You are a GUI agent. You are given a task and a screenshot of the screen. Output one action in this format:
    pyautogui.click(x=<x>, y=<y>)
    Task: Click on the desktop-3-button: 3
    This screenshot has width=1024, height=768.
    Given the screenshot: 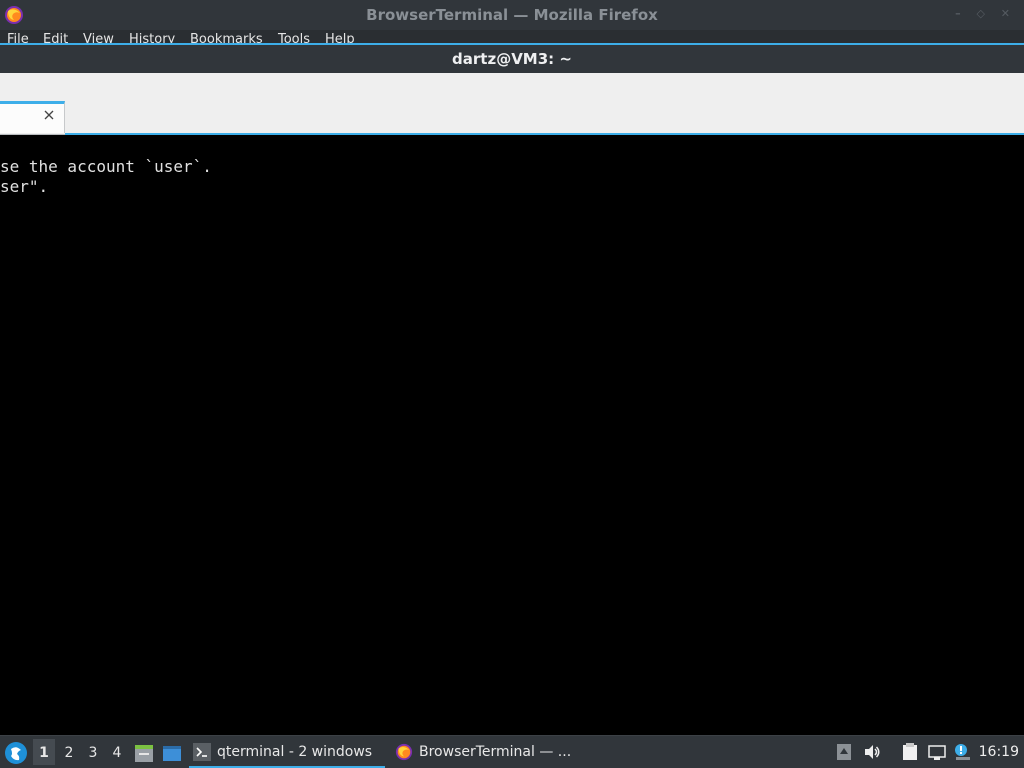 What is the action you would take?
    pyautogui.click(x=93, y=753)
    